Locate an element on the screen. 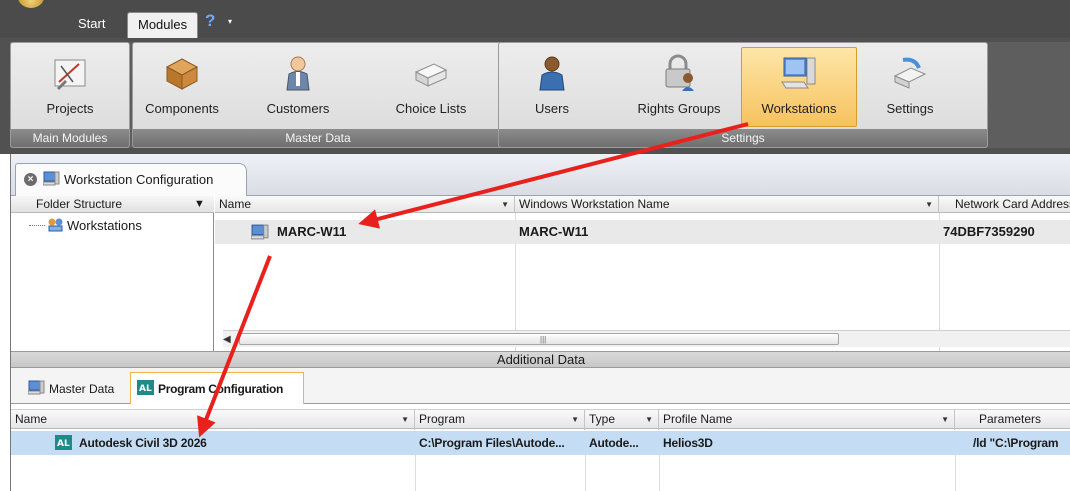  folder-structure-pane: Folder Structure ▼ Workstations is located at coordinates (112, 273).